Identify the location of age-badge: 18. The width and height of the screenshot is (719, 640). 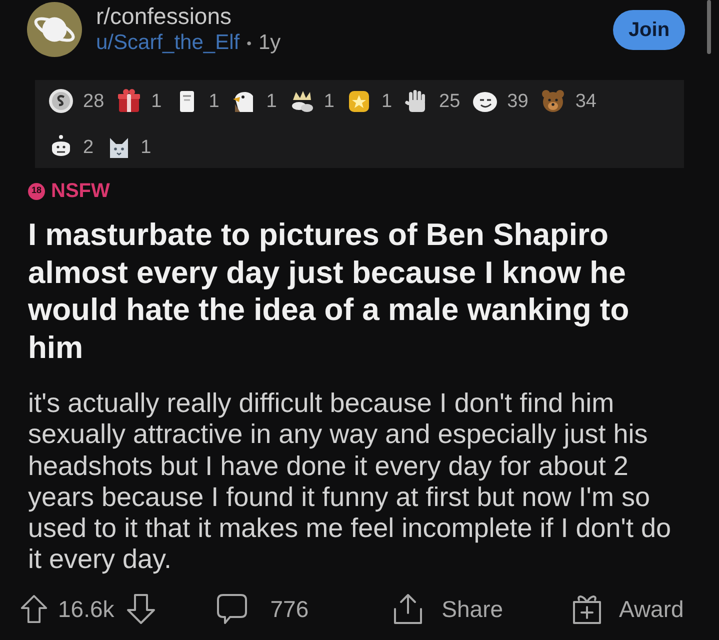
(36, 191).